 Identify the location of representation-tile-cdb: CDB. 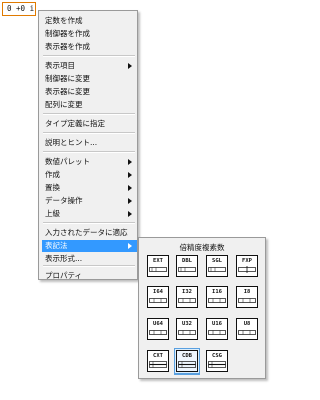
(187, 361).